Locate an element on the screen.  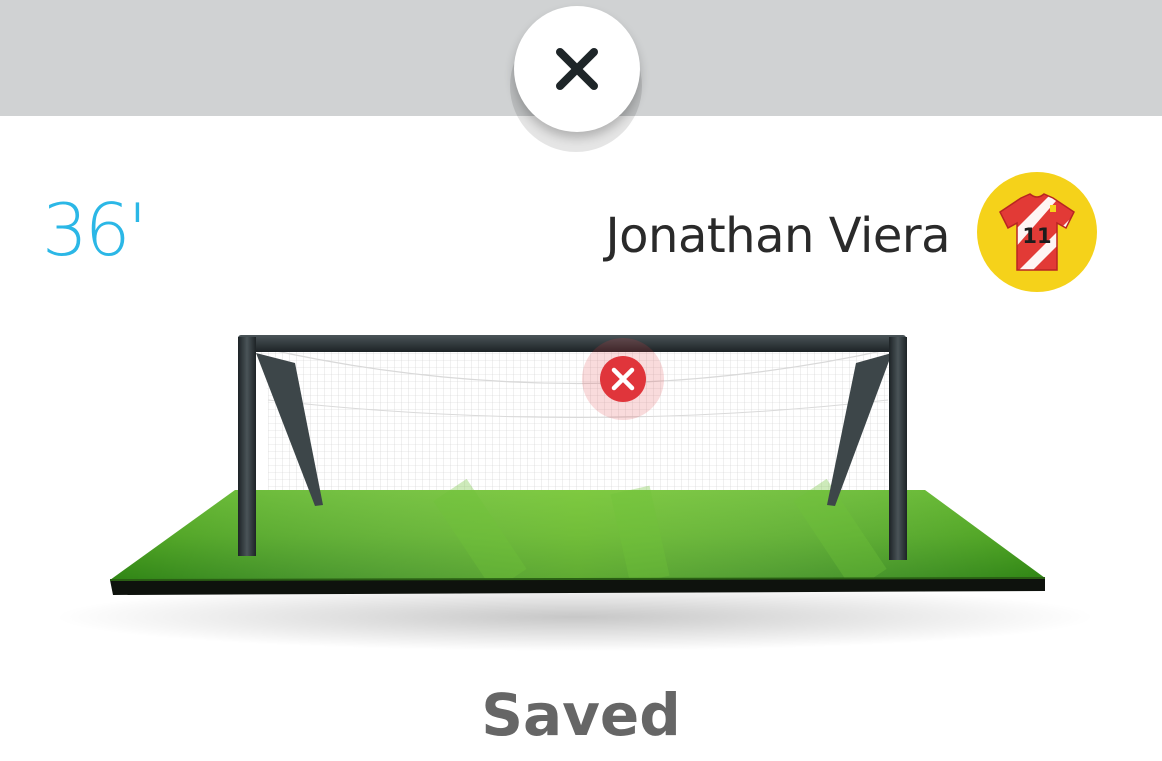
right-post is located at coordinates (898, 448).